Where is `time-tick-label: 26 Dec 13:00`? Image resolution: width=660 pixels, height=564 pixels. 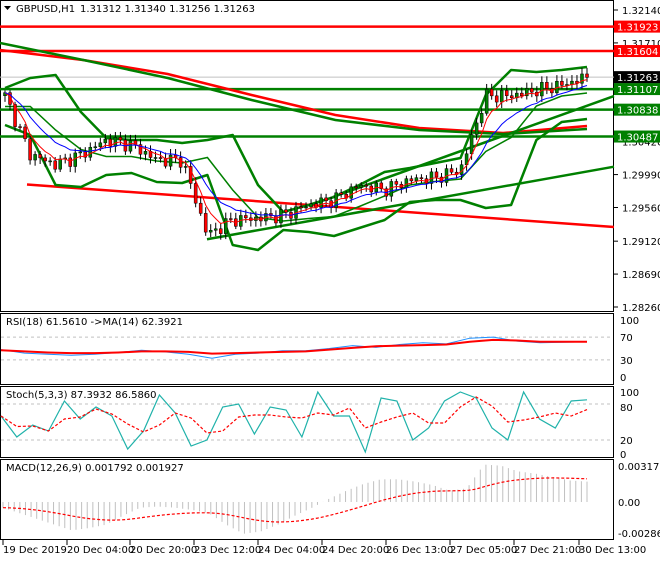
time-tick-label: 26 Dec 13:00 is located at coordinates (419, 550).